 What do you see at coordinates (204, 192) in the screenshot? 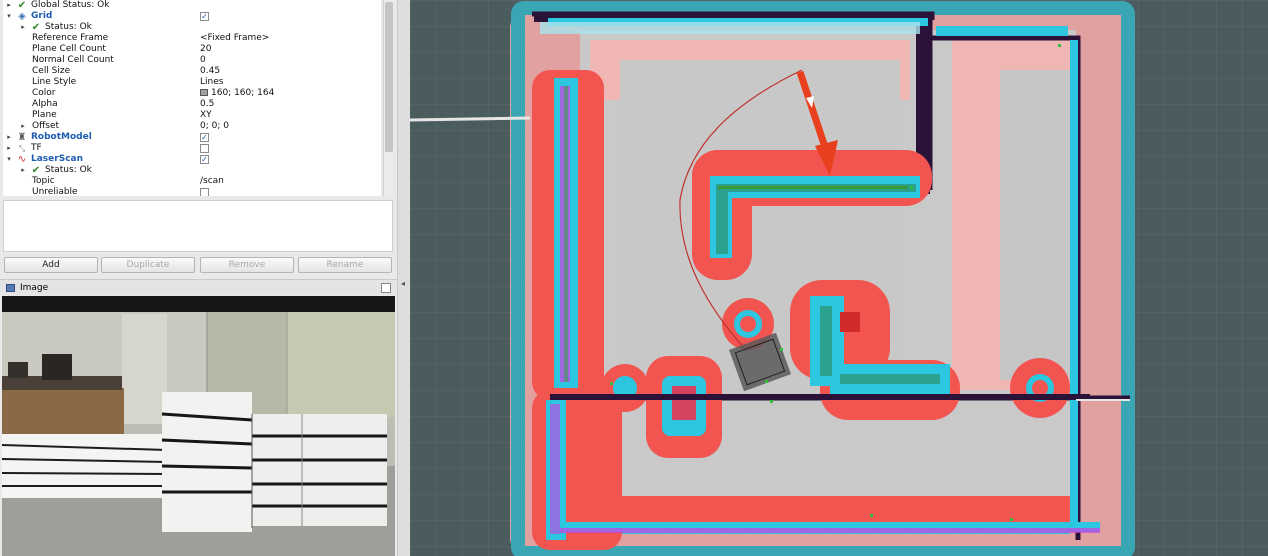
I see `unreliable-checkbox` at bounding box center [204, 192].